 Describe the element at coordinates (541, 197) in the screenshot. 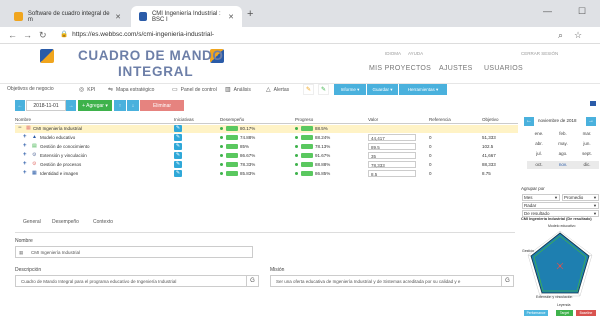

I see `group-period-select: Mes ▼` at that location.